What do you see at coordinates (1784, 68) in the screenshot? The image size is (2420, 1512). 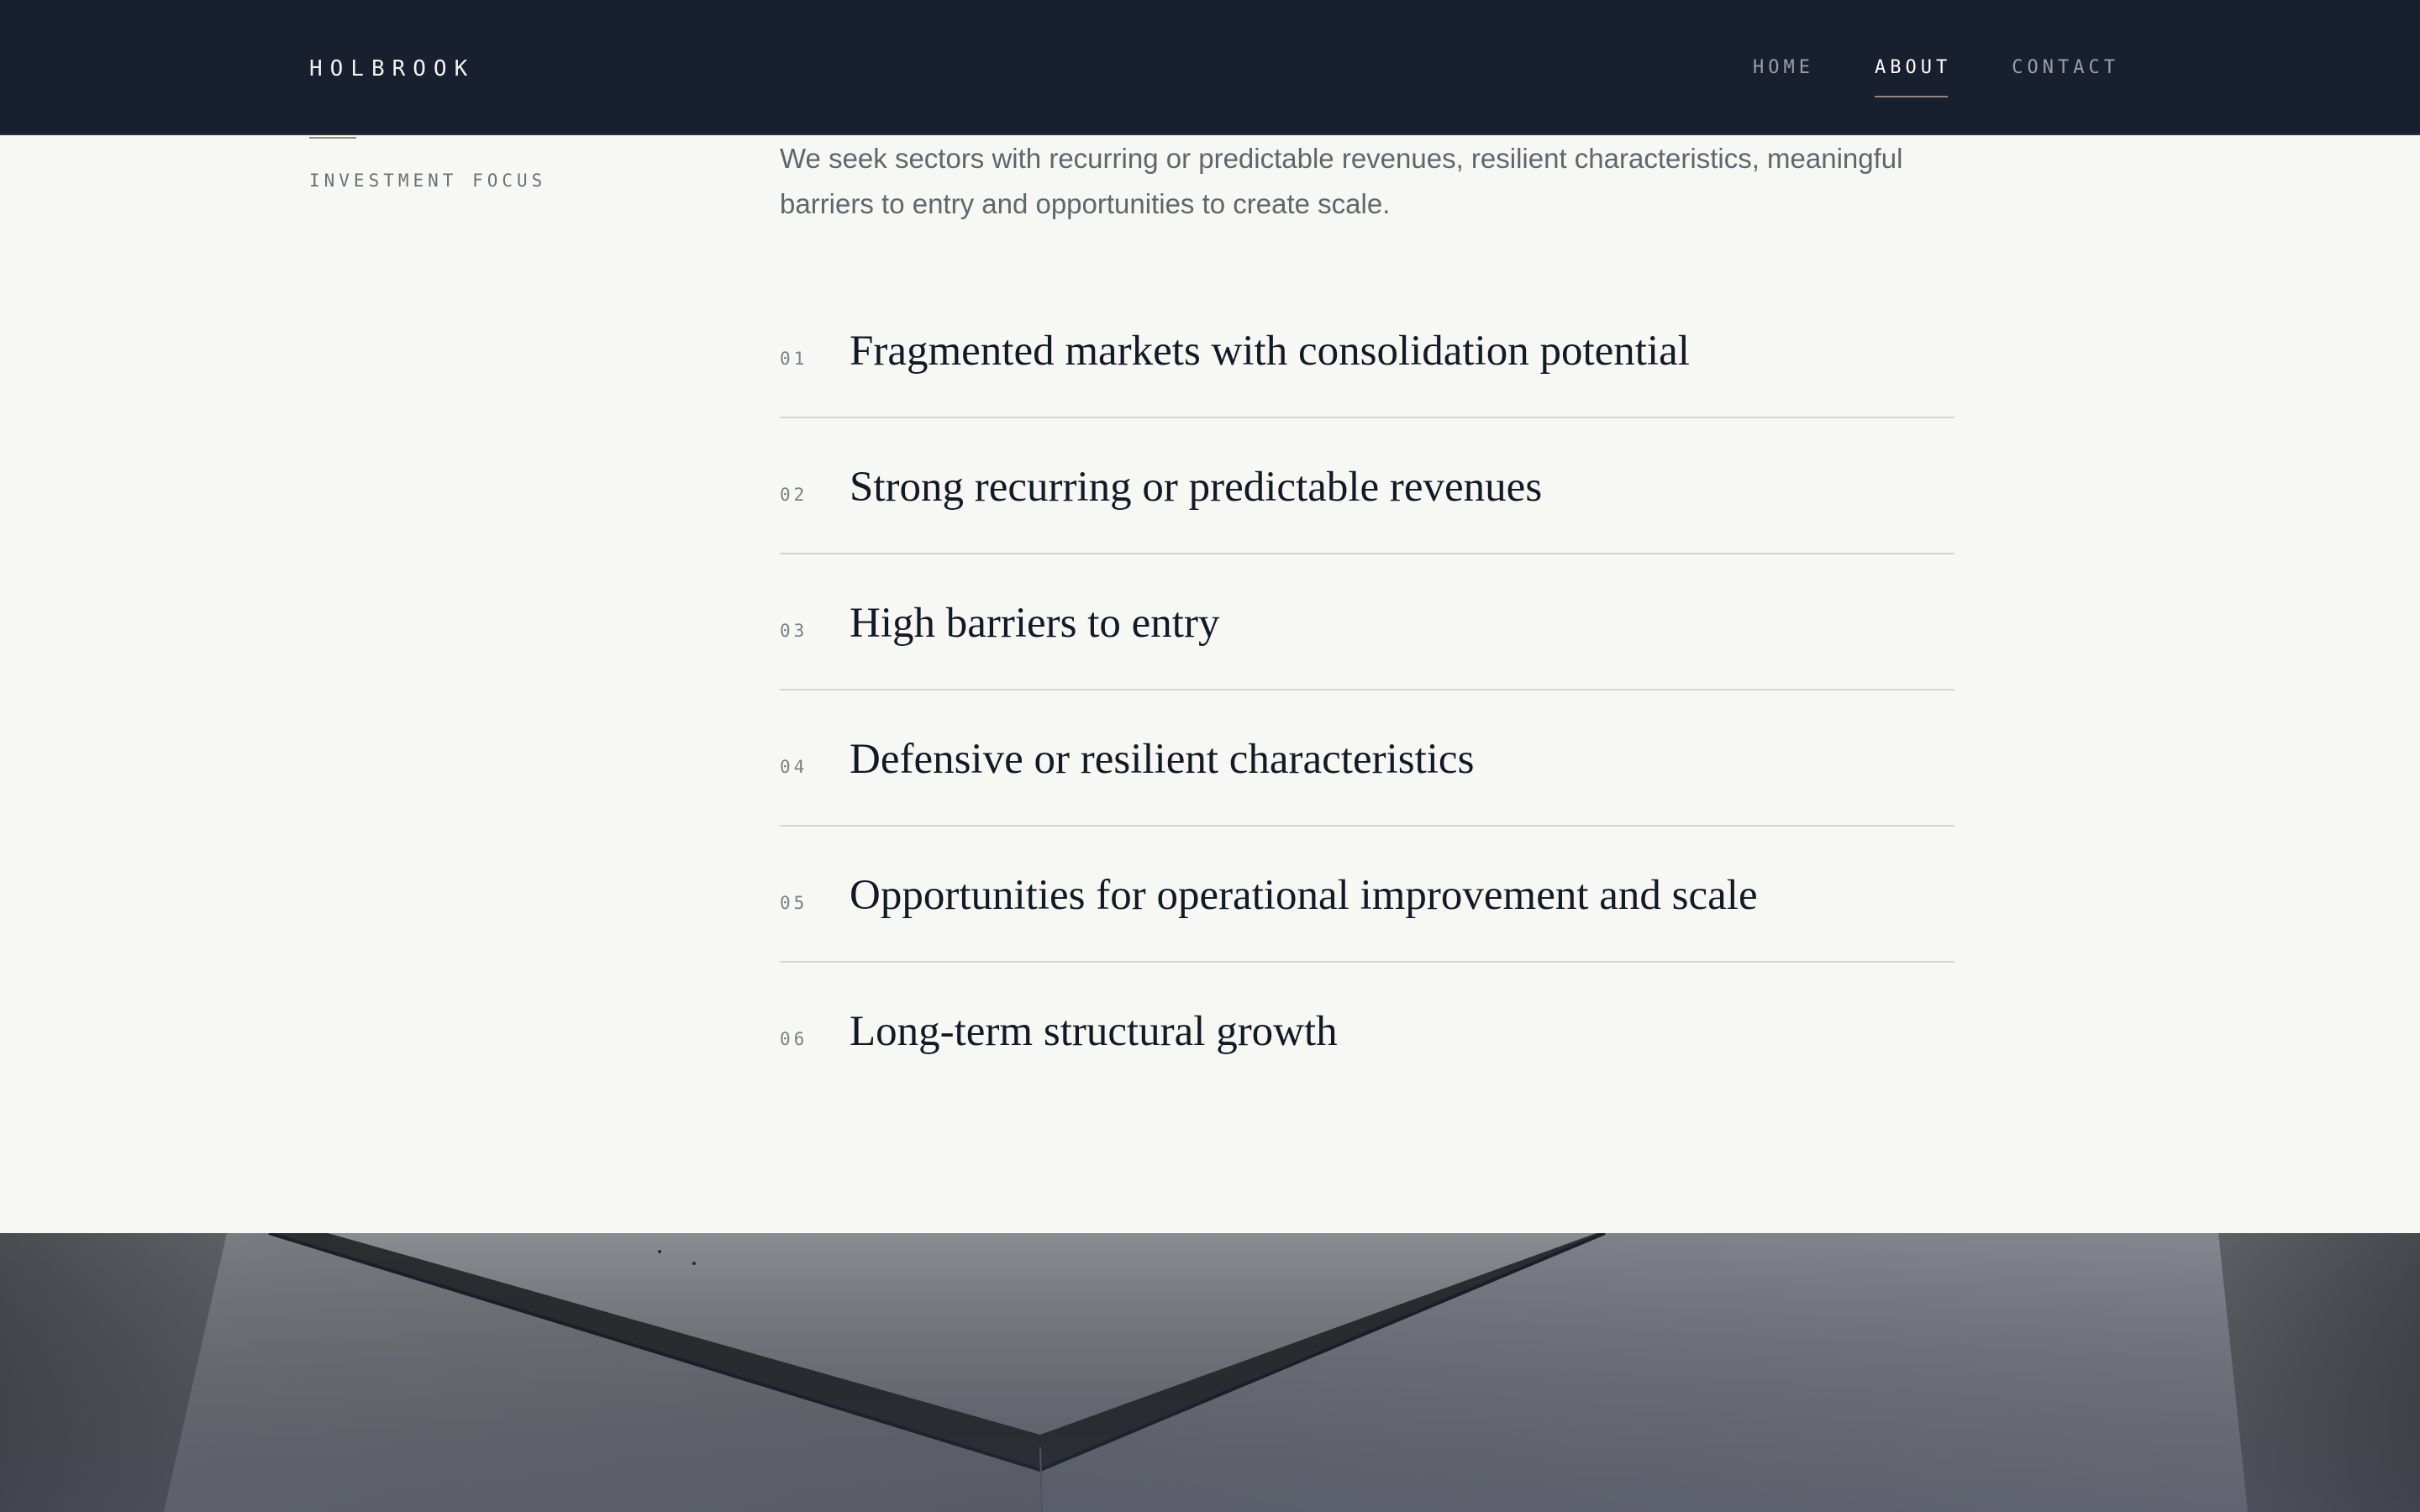 I see `nav-home: HOME` at bounding box center [1784, 68].